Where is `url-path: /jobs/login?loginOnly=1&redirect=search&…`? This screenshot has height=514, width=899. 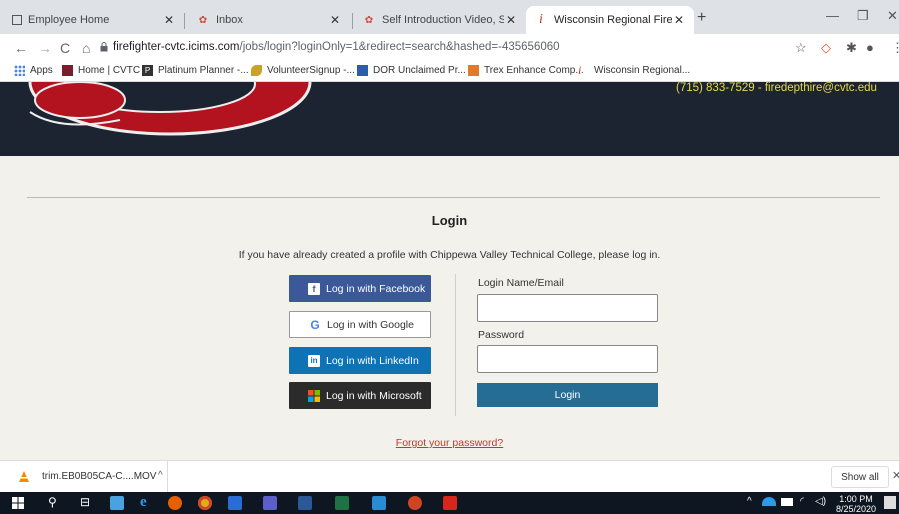 url-path: /jobs/login?loginOnly=1&redirect=search&… is located at coordinates (399, 47).